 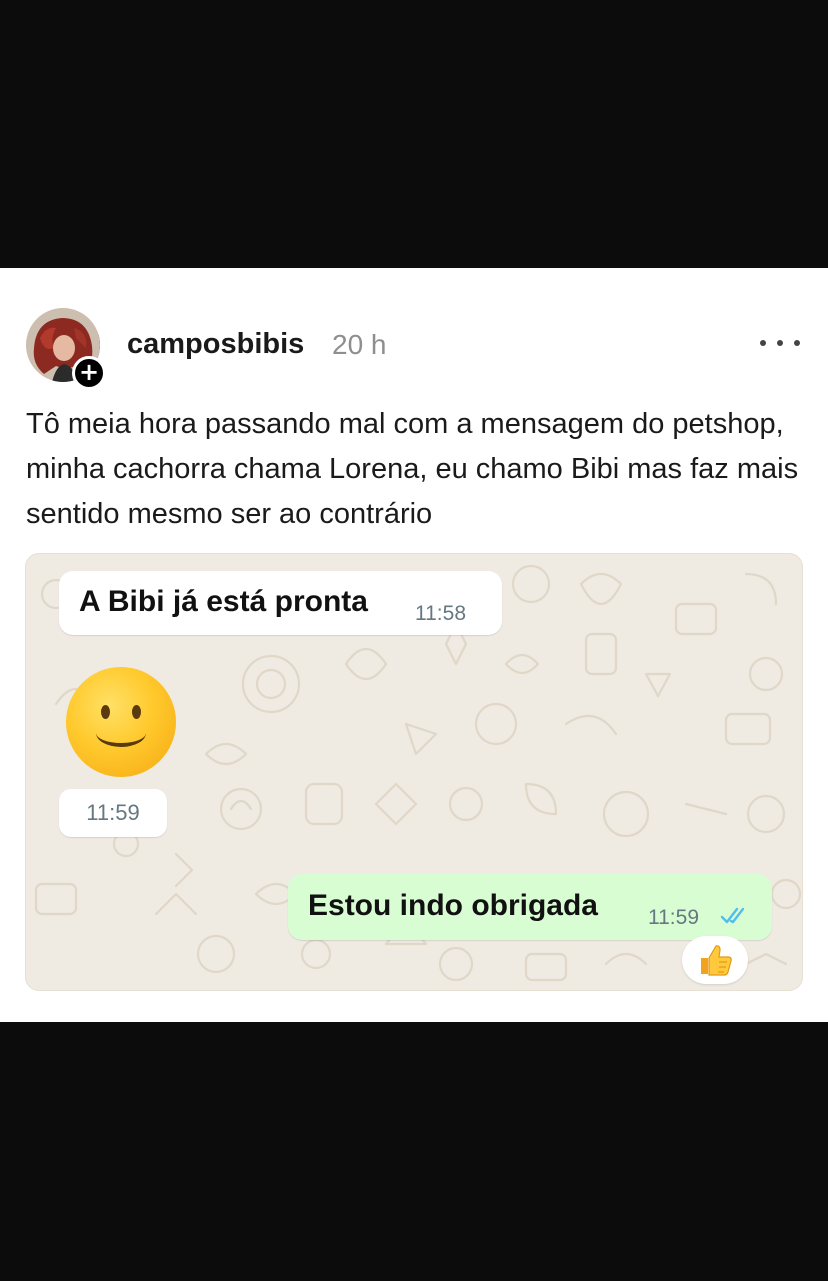 I want to click on incoming-message-time: 11:58, so click(x=440, y=613).